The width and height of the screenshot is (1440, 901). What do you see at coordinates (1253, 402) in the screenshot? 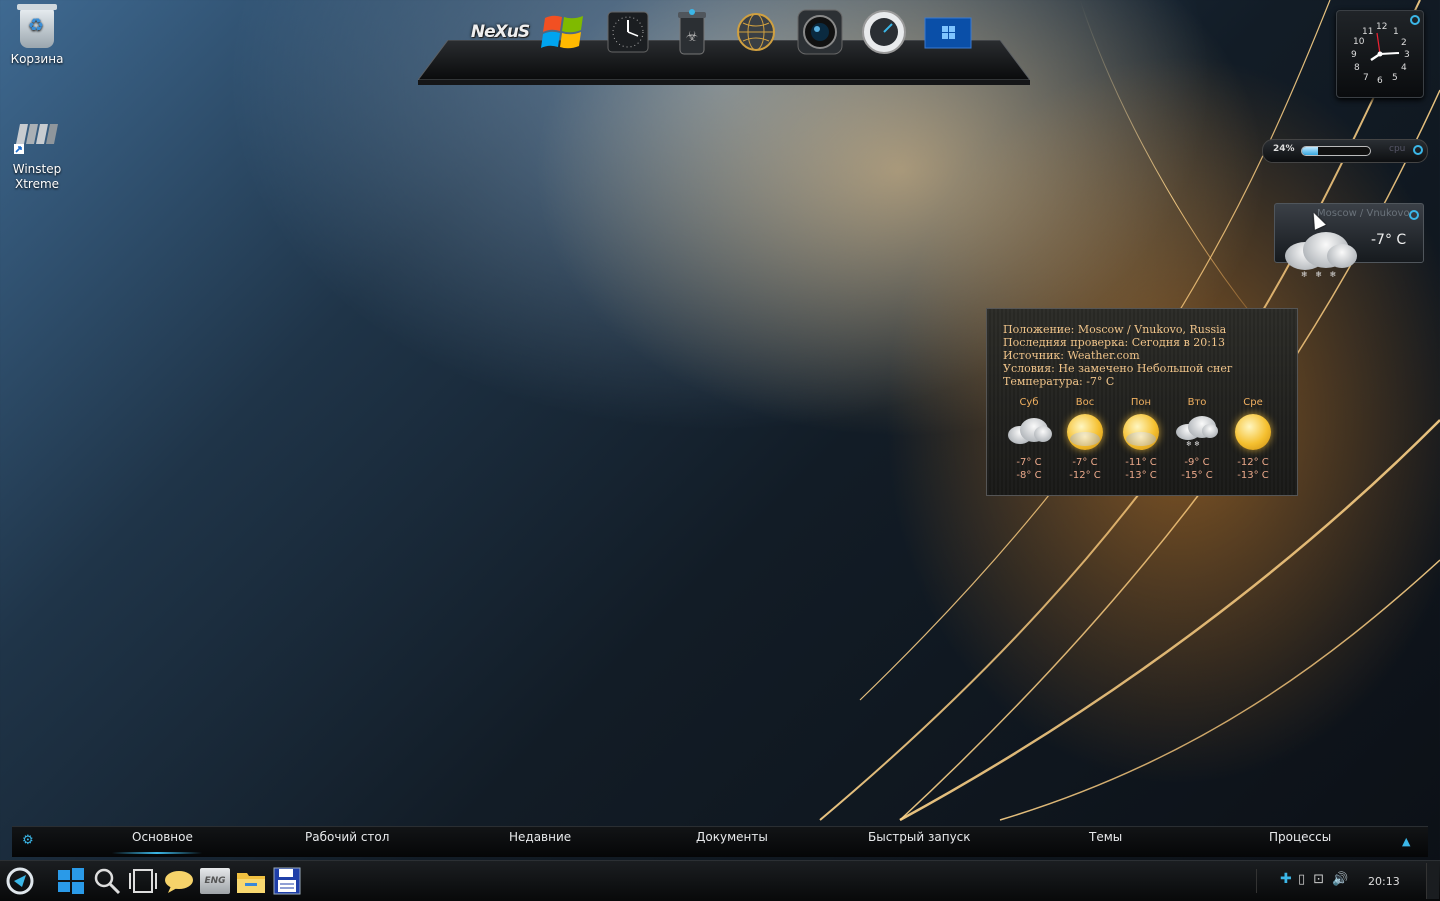
I see `forecast-day-name: Сре` at bounding box center [1253, 402].